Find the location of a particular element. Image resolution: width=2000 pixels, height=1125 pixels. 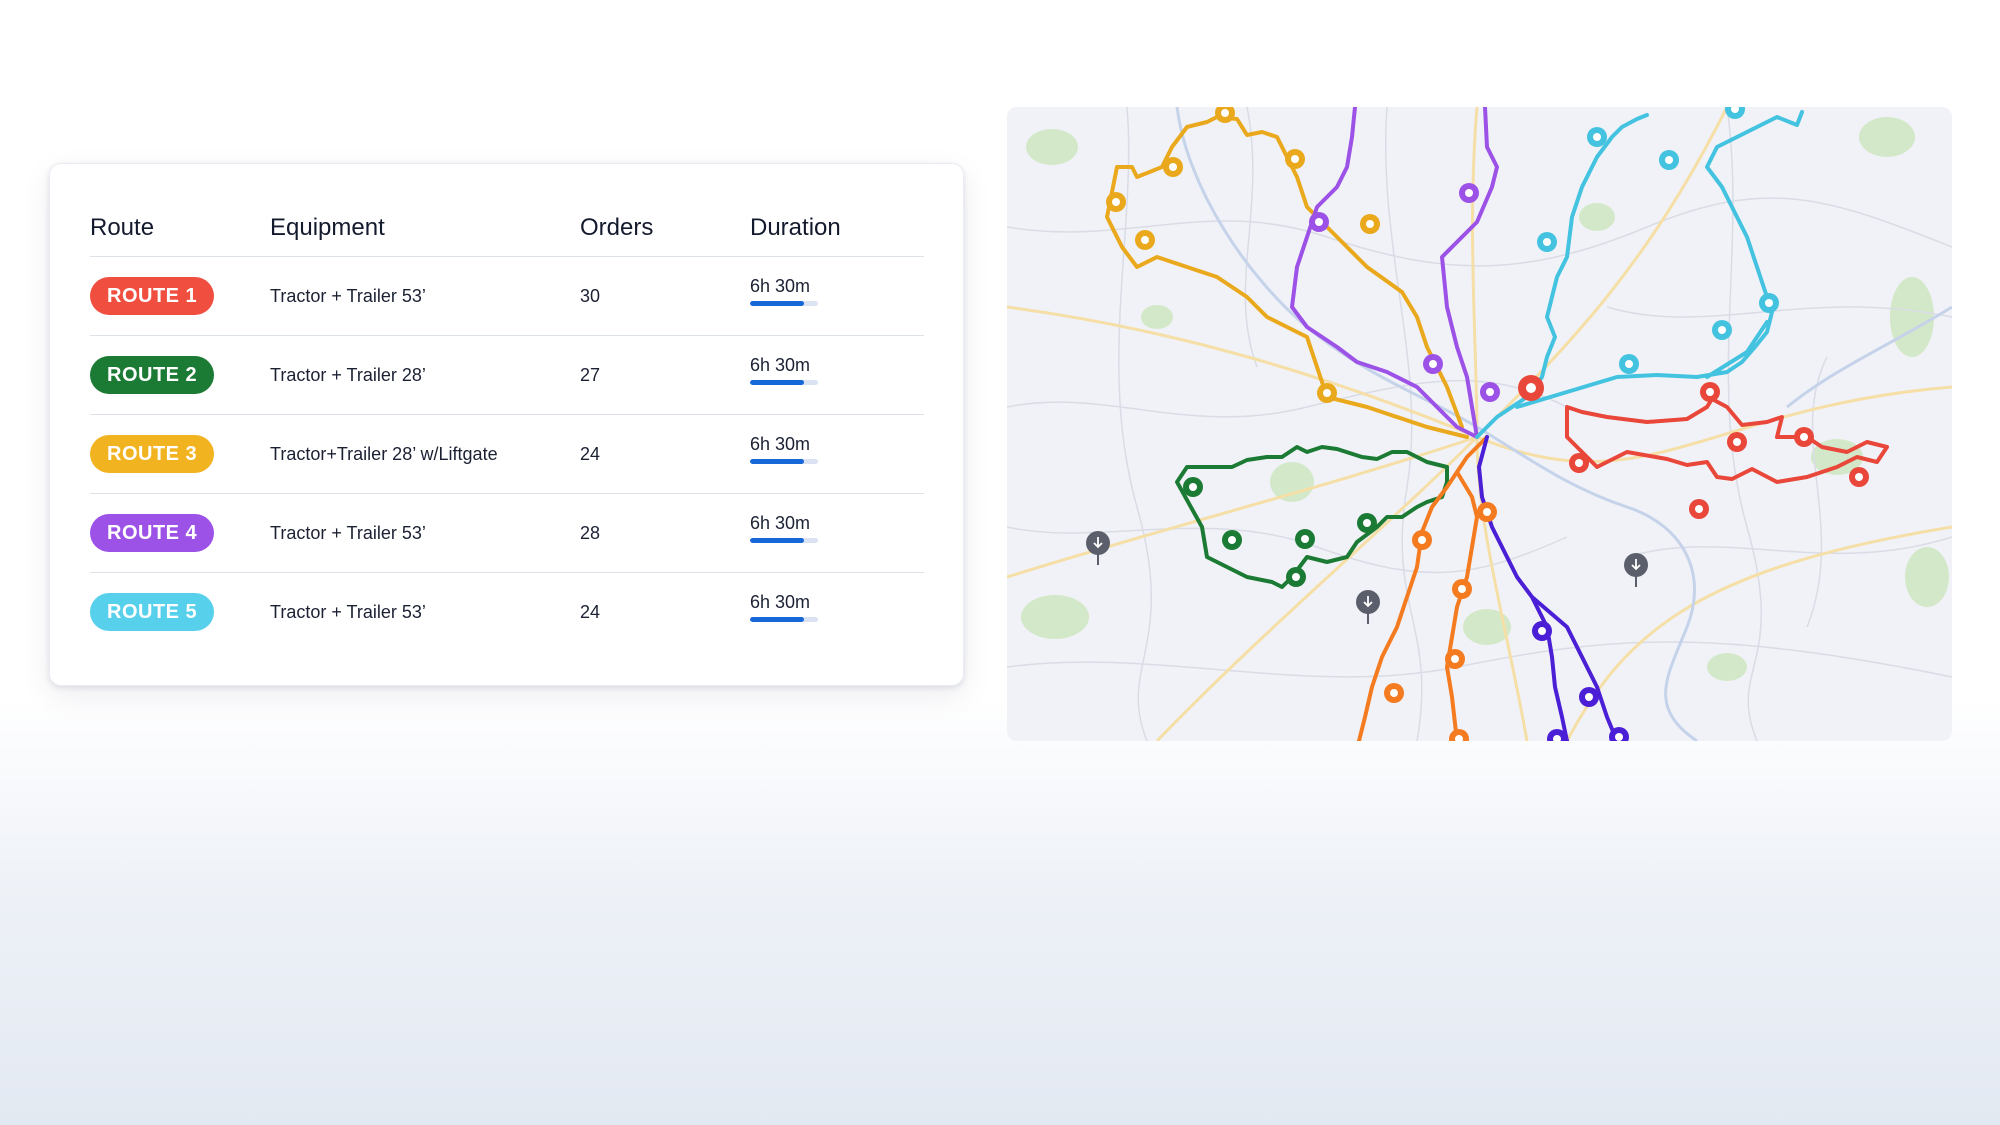

header-duration: Duration is located at coordinates (795, 227).